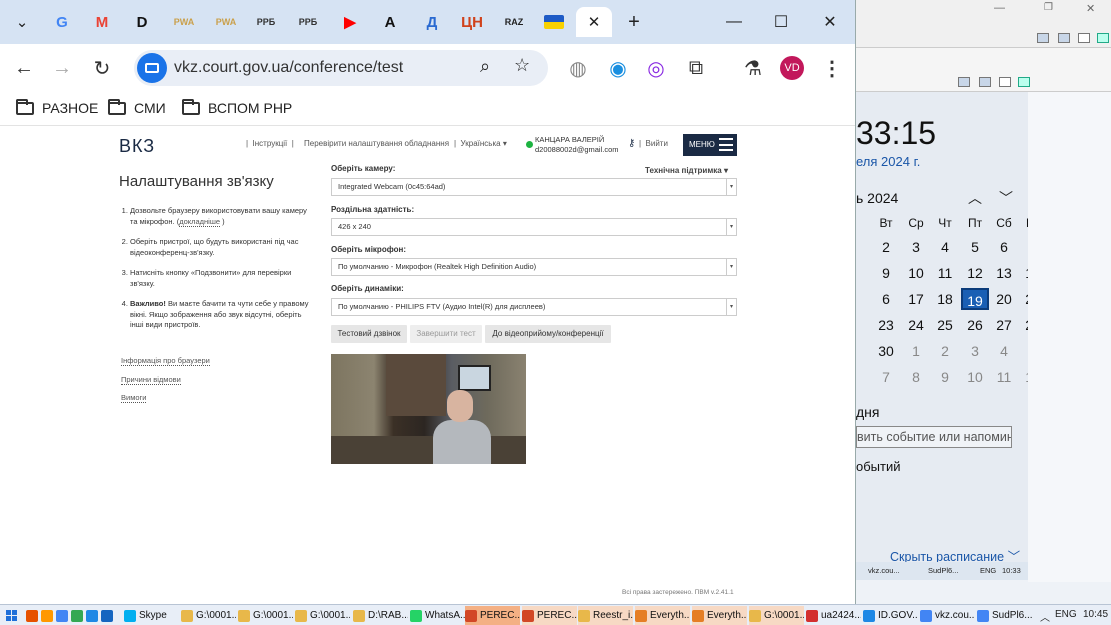 The height and width of the screenshot is (625, 1111). What do you see at coordinates (11, 615) in the screenshot?
I see `start-button` at bounding box center [11, 615].